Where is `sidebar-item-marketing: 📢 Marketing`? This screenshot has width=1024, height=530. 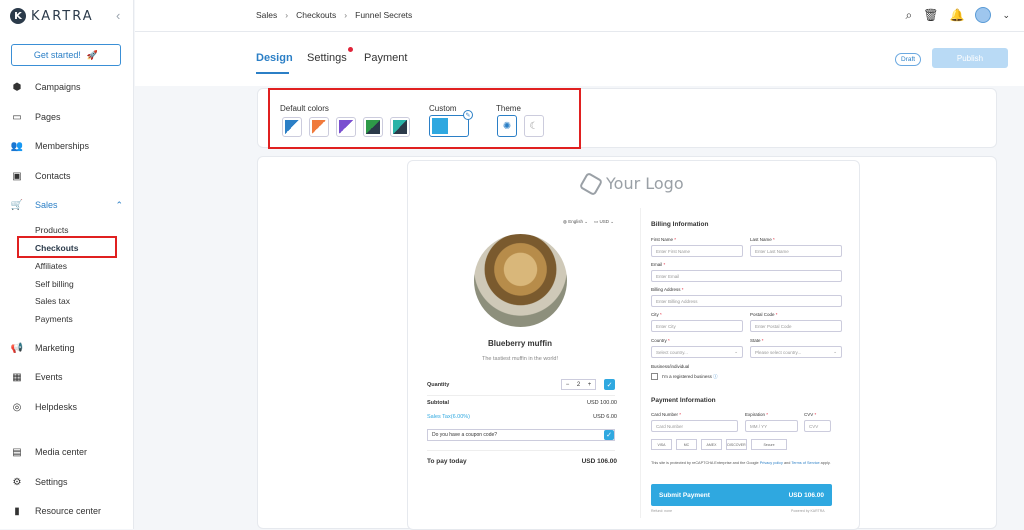 sidebar-item-marketing: 📢 Marketing is located at coordinates (66, 348).